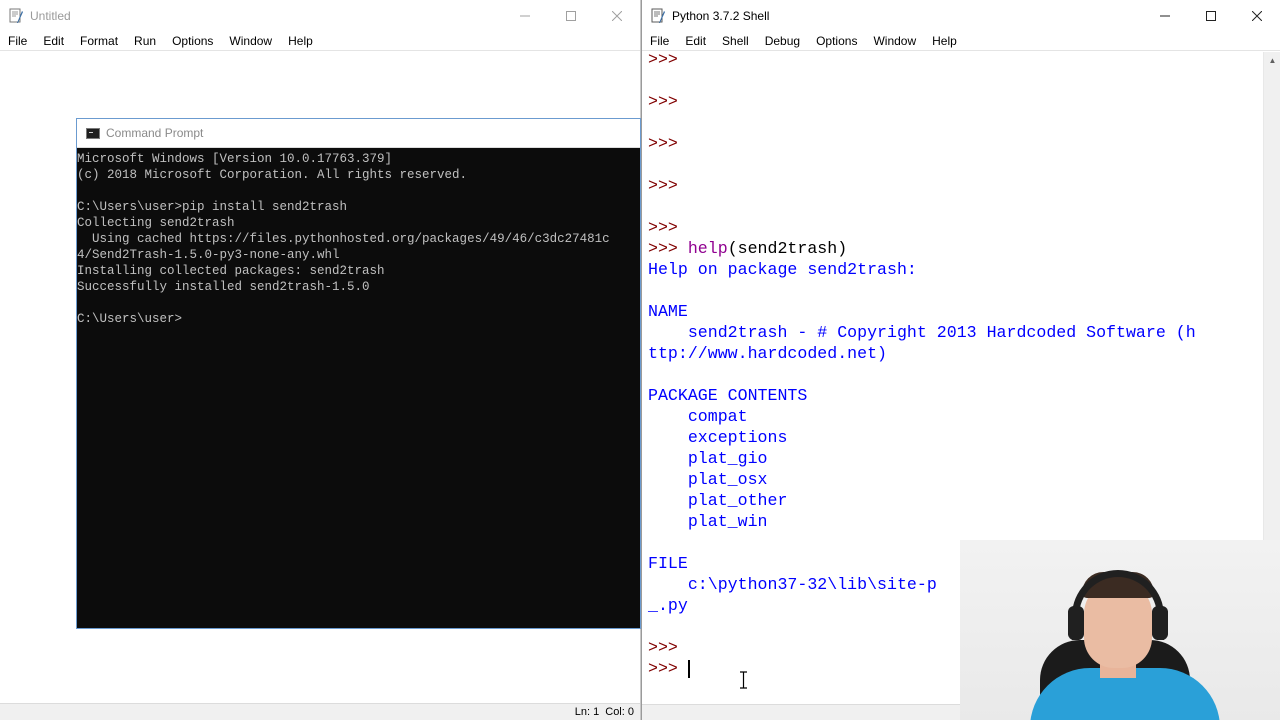 The image size is (1280, 720). I want to click on help-content-item: exceptions, so click(955, 437).